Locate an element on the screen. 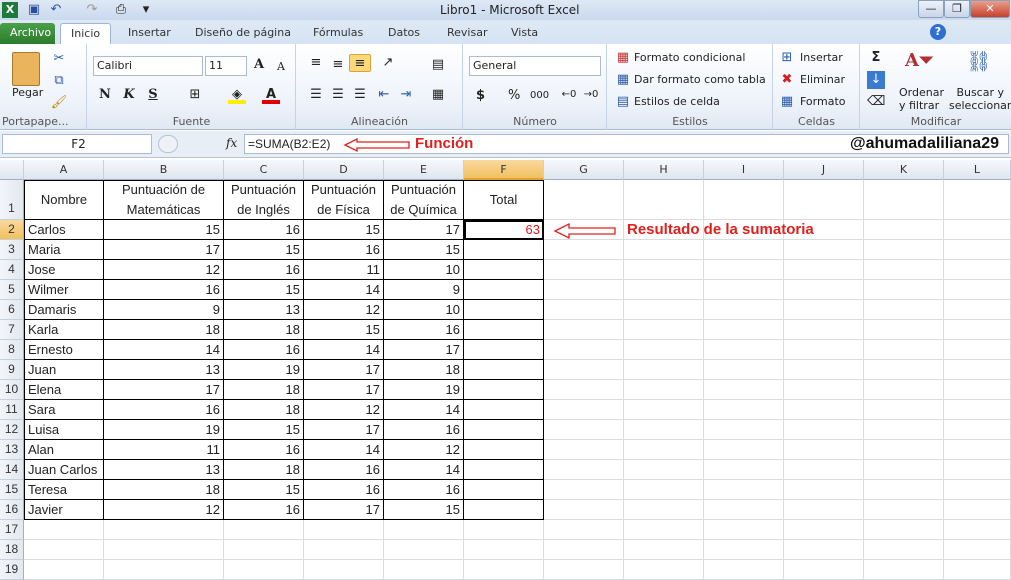  cell-K16 is located at coordinates (904, 510).